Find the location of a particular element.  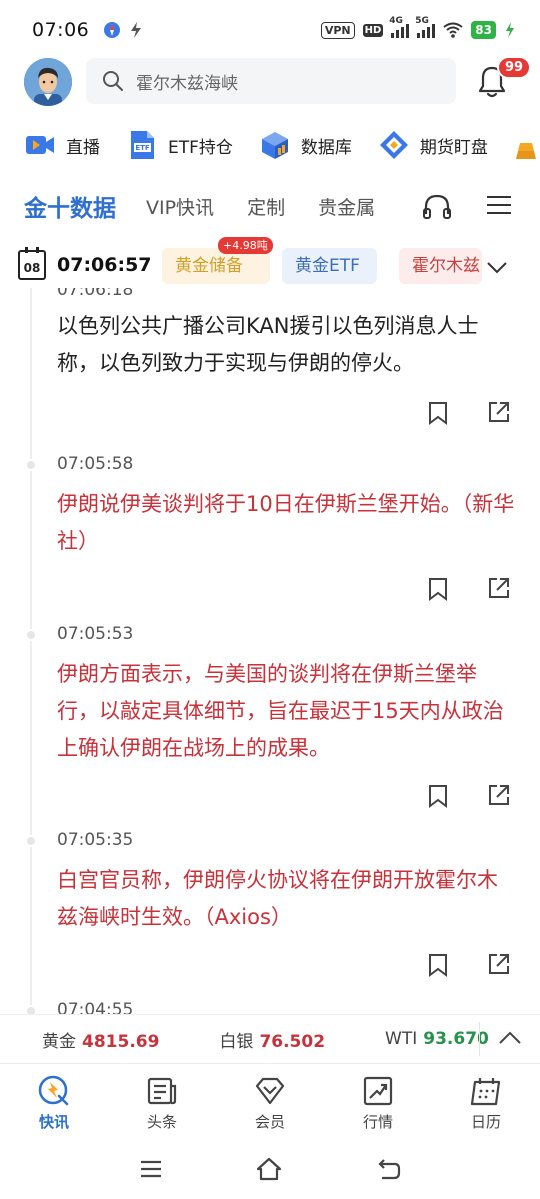

nav-market: 行情 is located at coordinates (378, 1103).